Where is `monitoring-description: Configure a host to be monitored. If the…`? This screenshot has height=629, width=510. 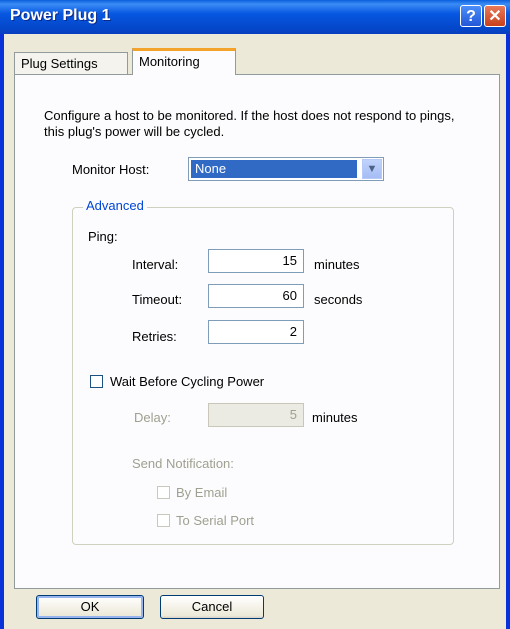
monitoring-description: Configure a host to be monitored. If the… is located at coordinates (249, 123).